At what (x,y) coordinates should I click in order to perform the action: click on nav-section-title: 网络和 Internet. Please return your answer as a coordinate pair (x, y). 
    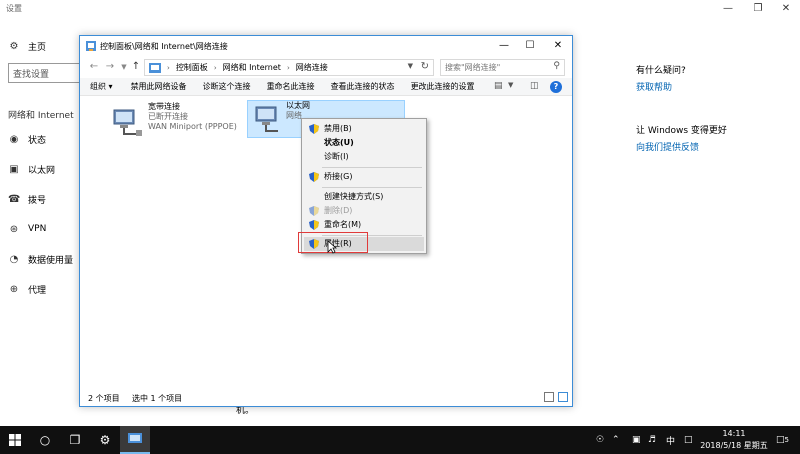
    Looking at the image, I should click on (41, 116).